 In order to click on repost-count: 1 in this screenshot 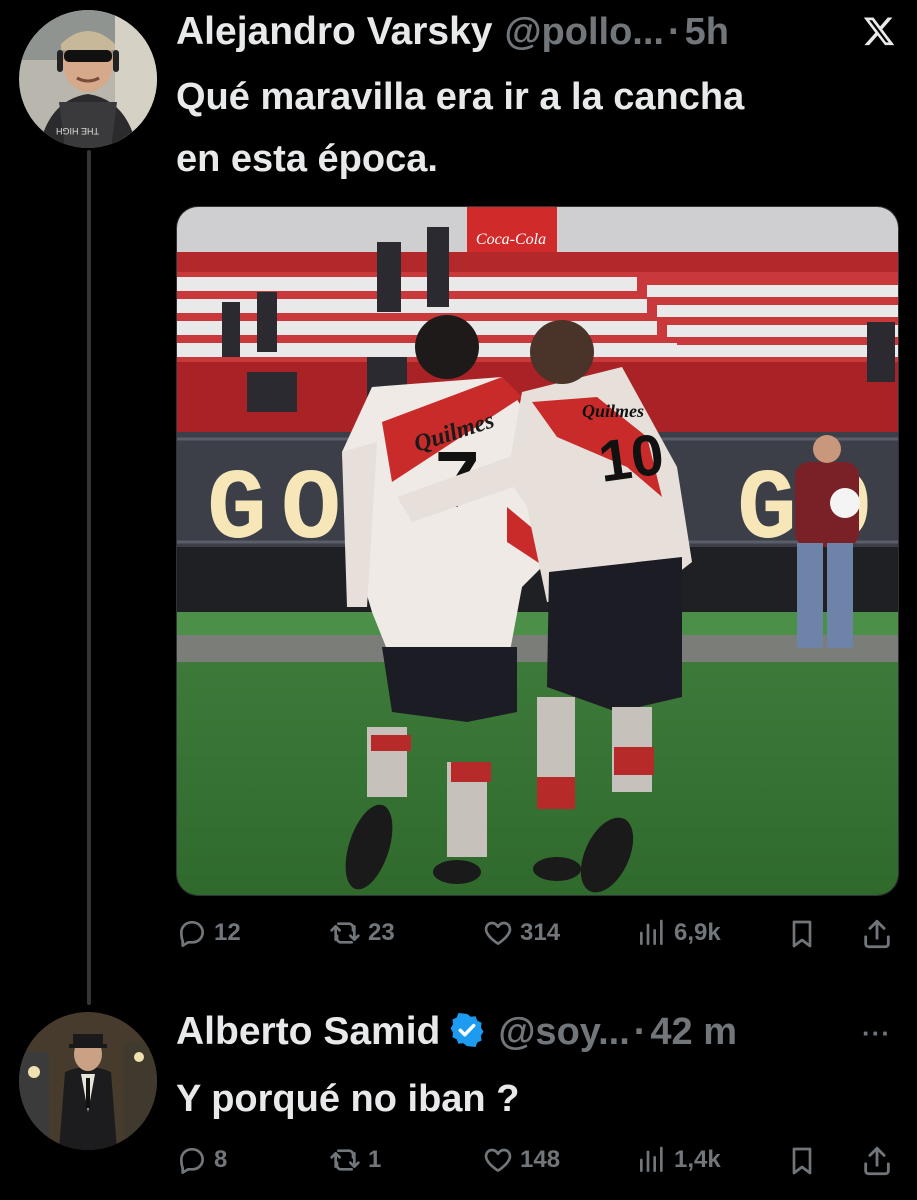, I will do `click(375, 1159)`.